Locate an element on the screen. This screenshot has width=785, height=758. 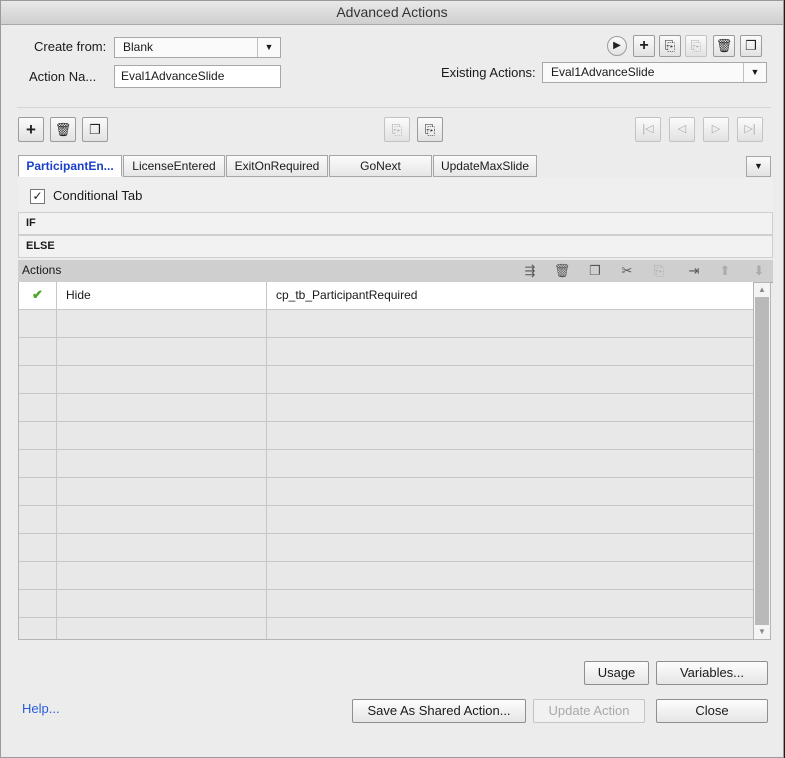
if-section: IF is located at coordinates (395, 223).